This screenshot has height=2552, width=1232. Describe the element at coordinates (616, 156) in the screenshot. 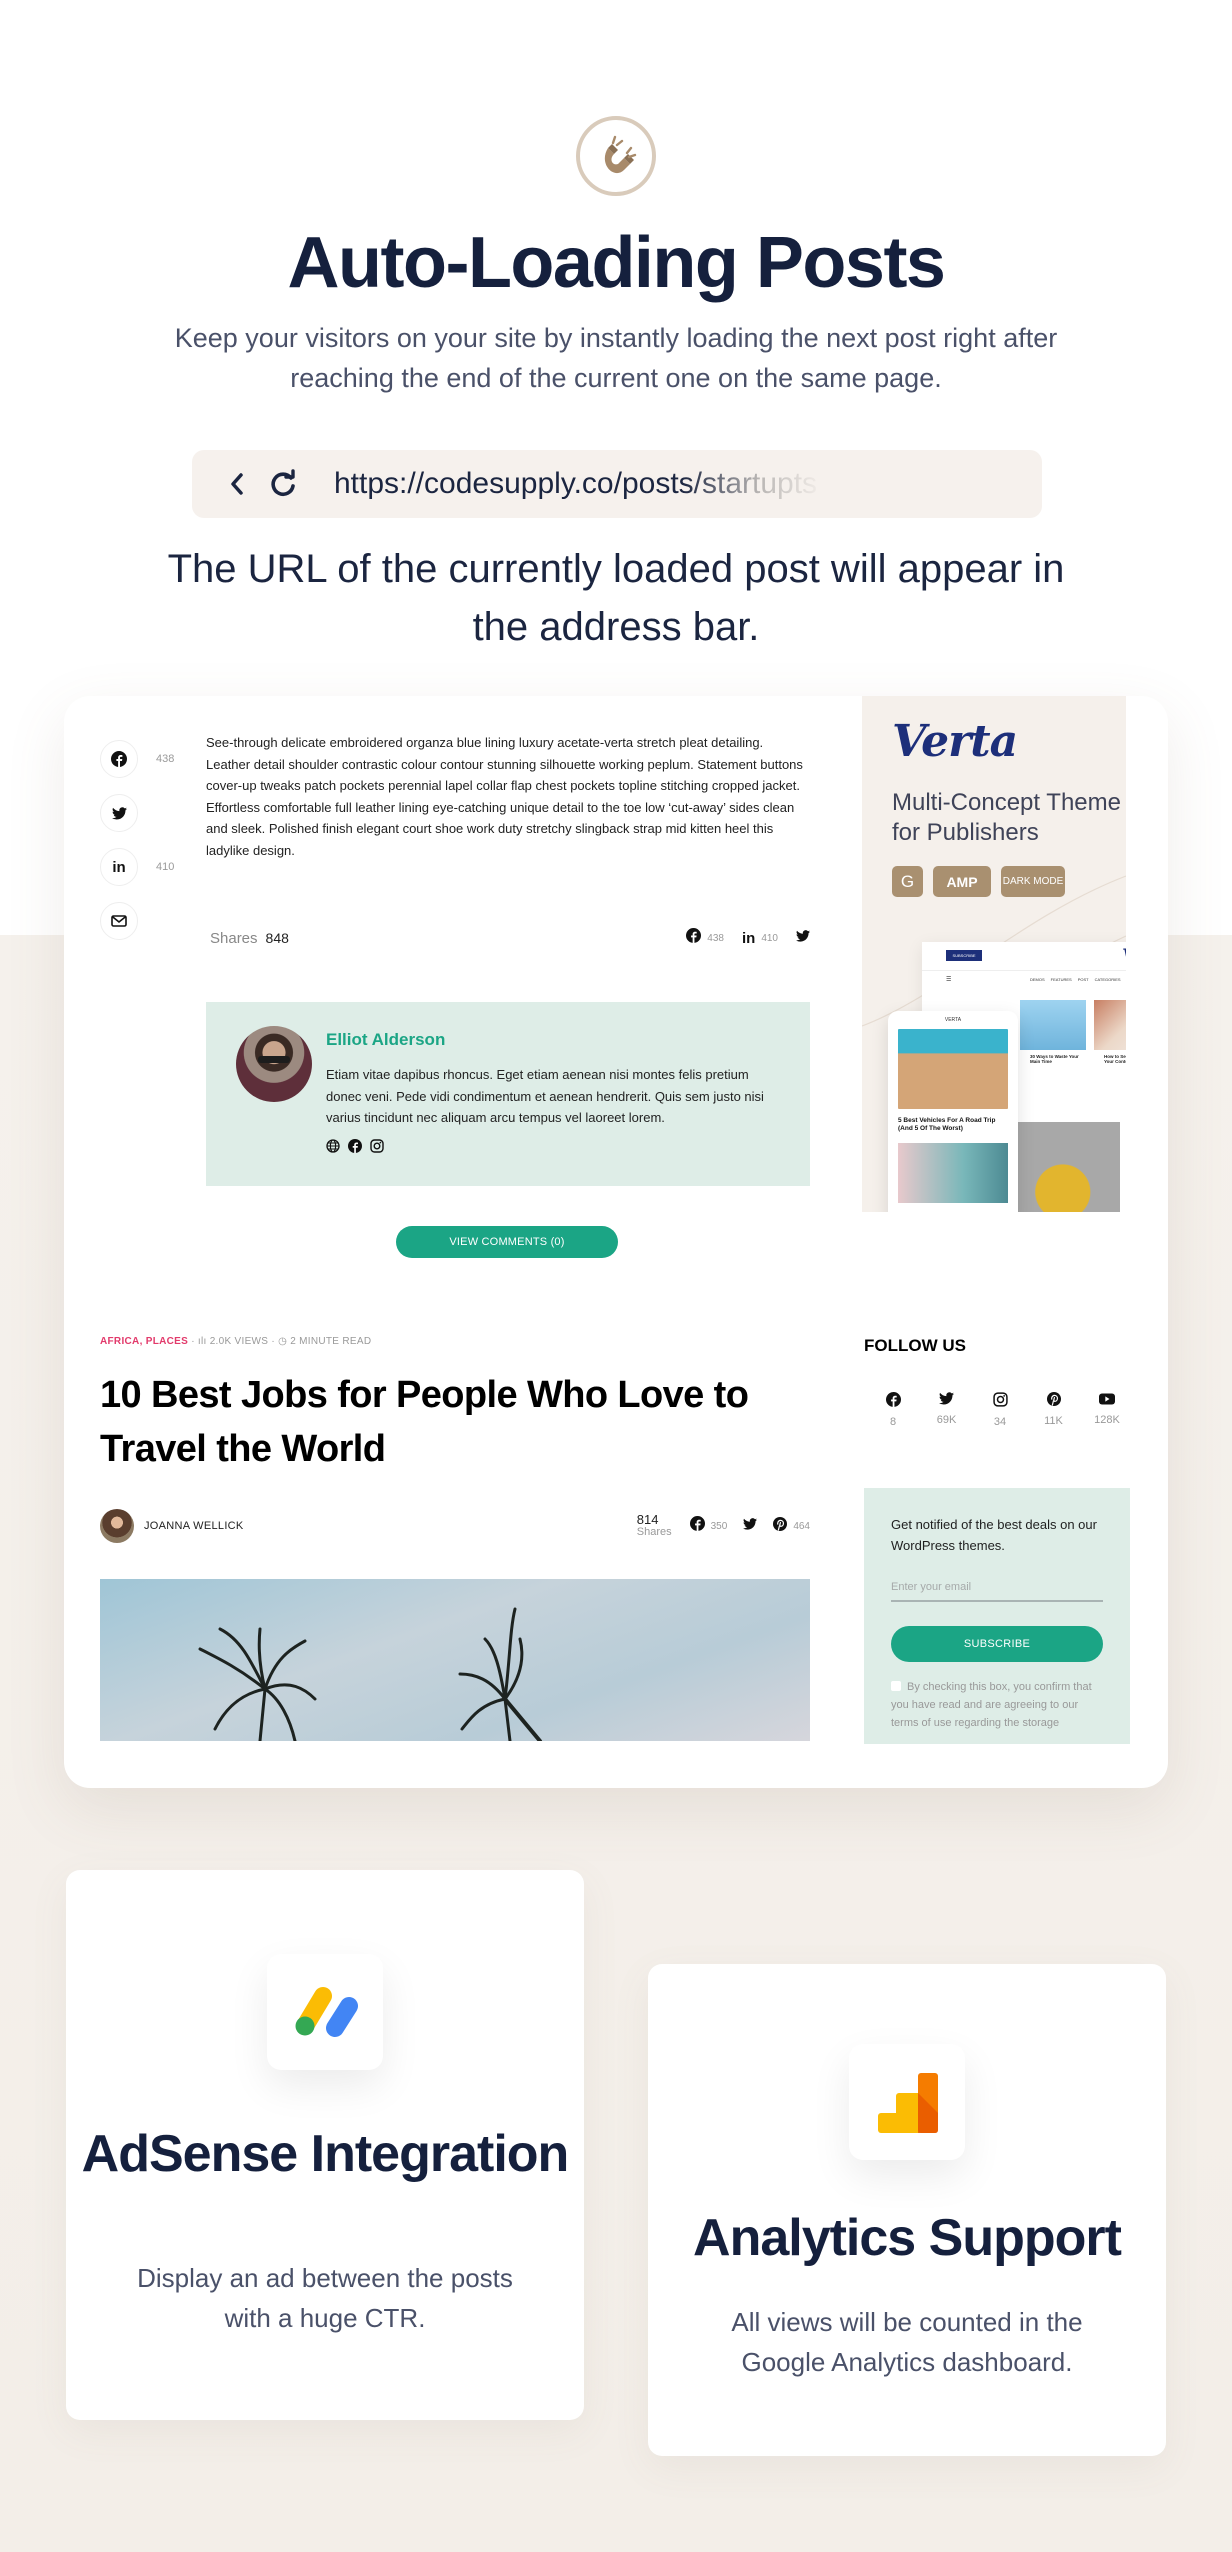

I see `magnet-icon` at that location.